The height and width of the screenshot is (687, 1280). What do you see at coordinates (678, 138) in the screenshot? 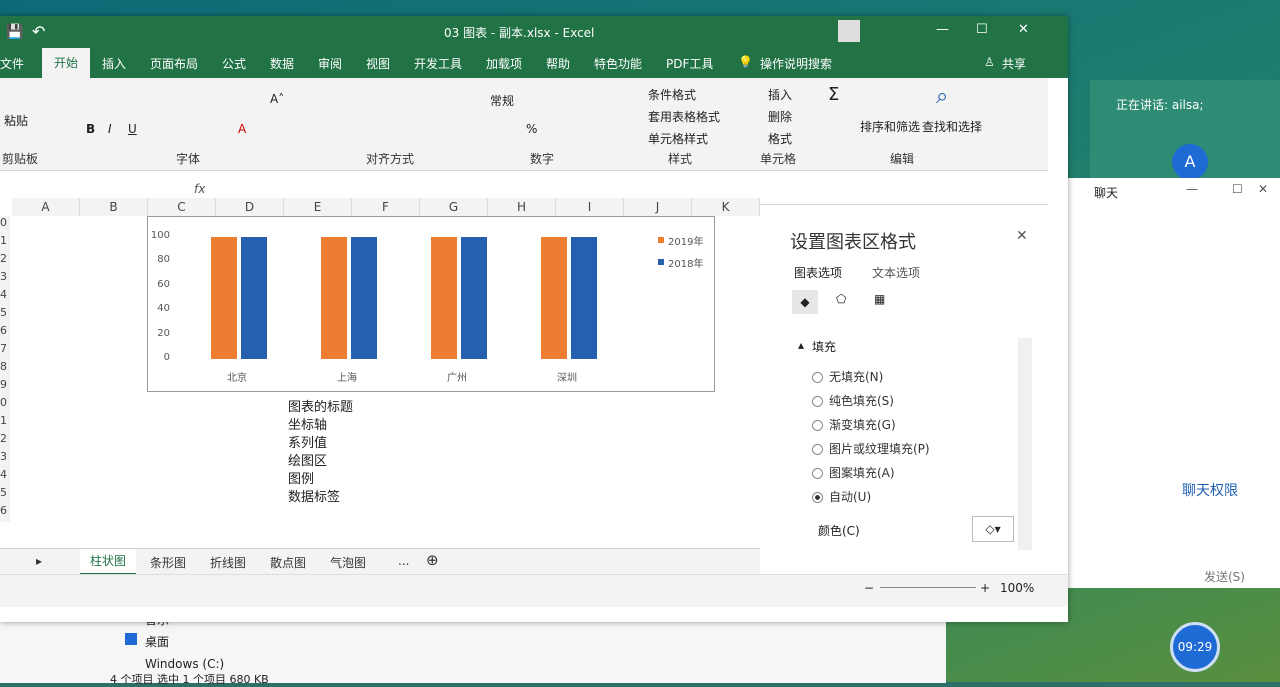
I see `cell-style-button: 单元格样式` at bounding box center [678, 138].